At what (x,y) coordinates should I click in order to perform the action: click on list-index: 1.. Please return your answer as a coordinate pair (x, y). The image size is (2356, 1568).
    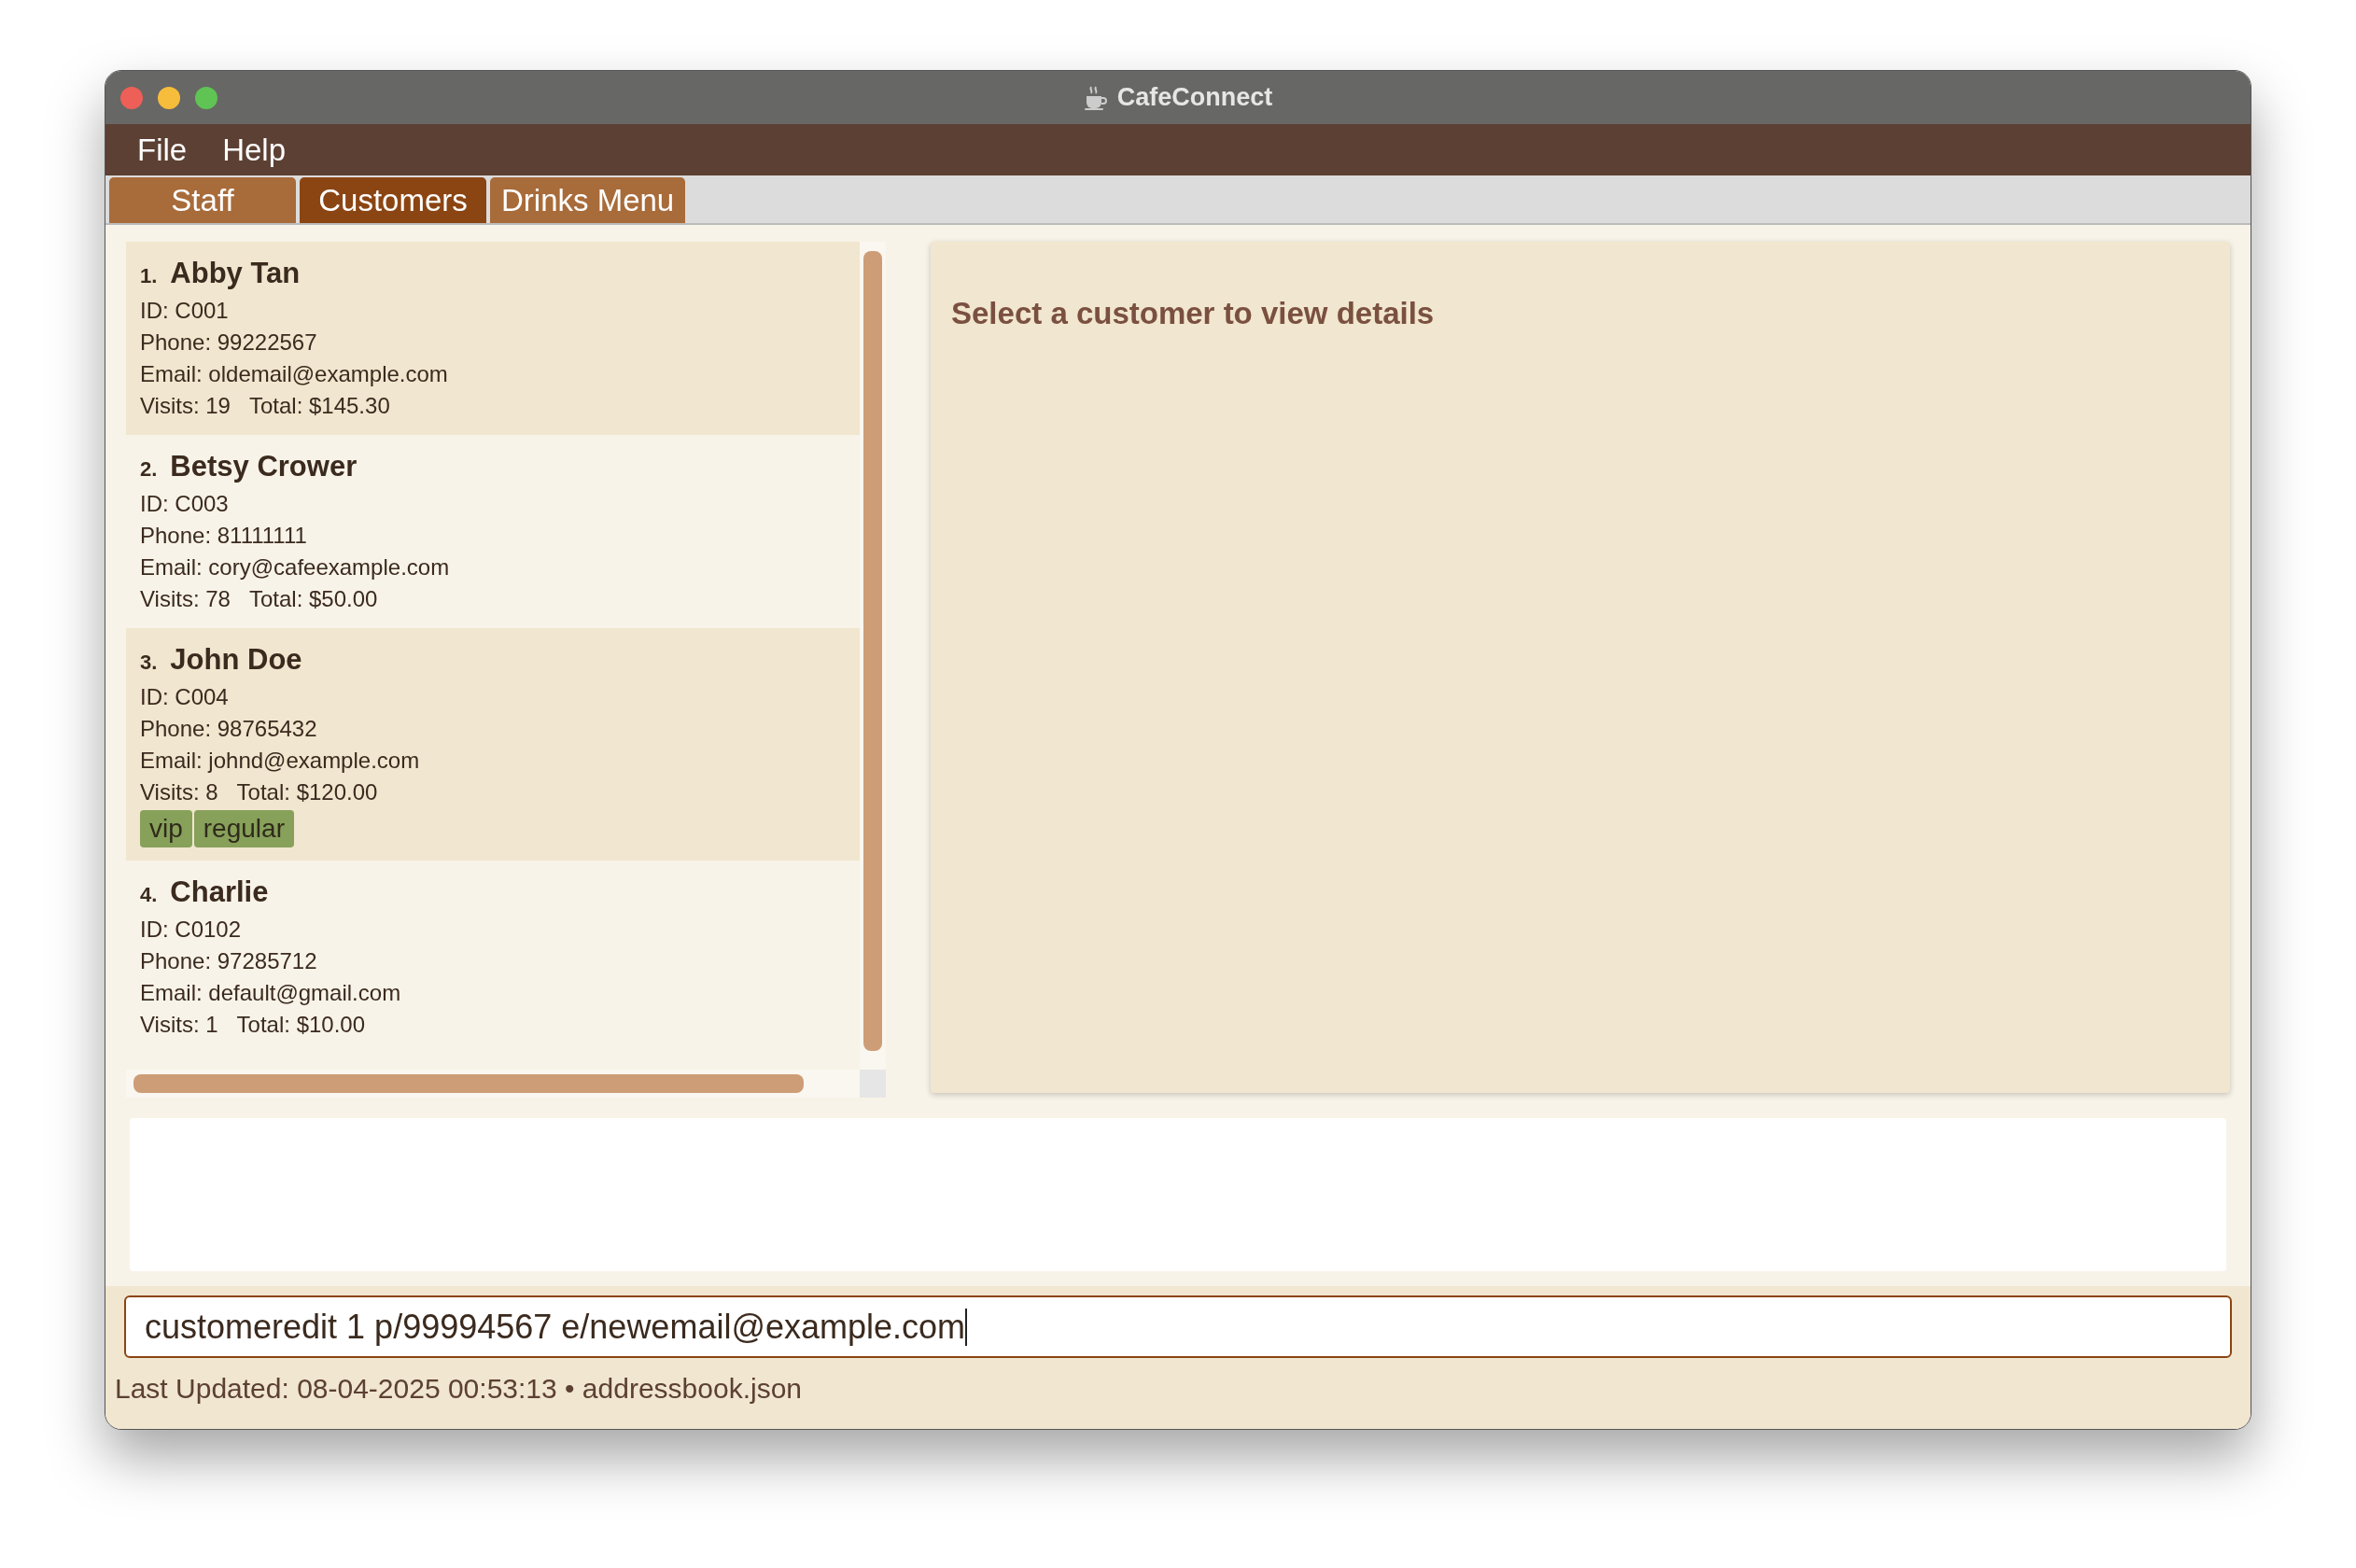
    Looking at the image, I should click on (149, 276).